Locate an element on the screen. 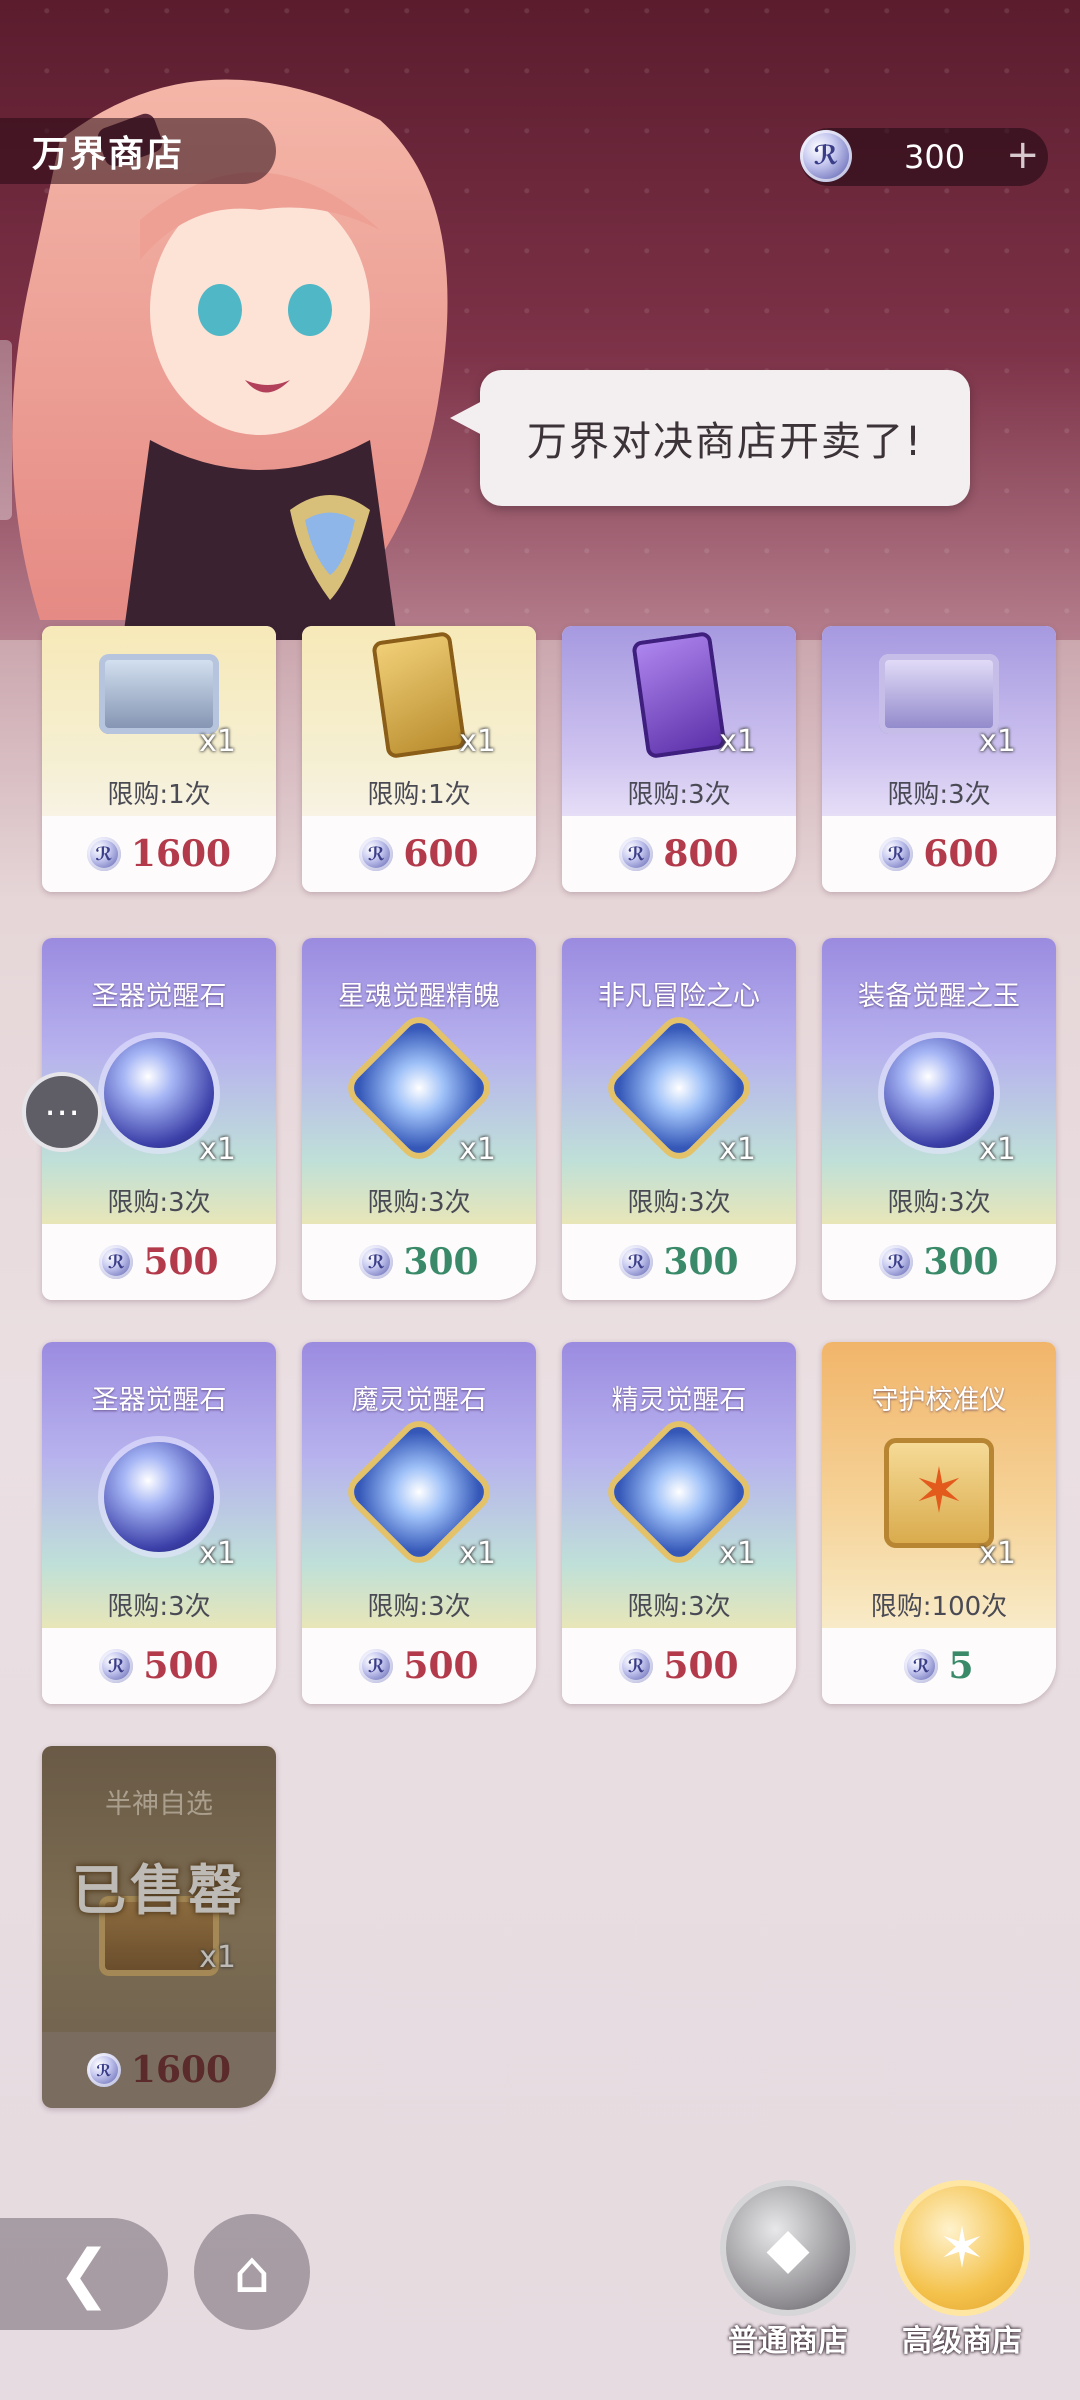  shop-item-card: 装备觉醒之玉 x1 限购:3次 300 is located at coordinates (939, 1119).